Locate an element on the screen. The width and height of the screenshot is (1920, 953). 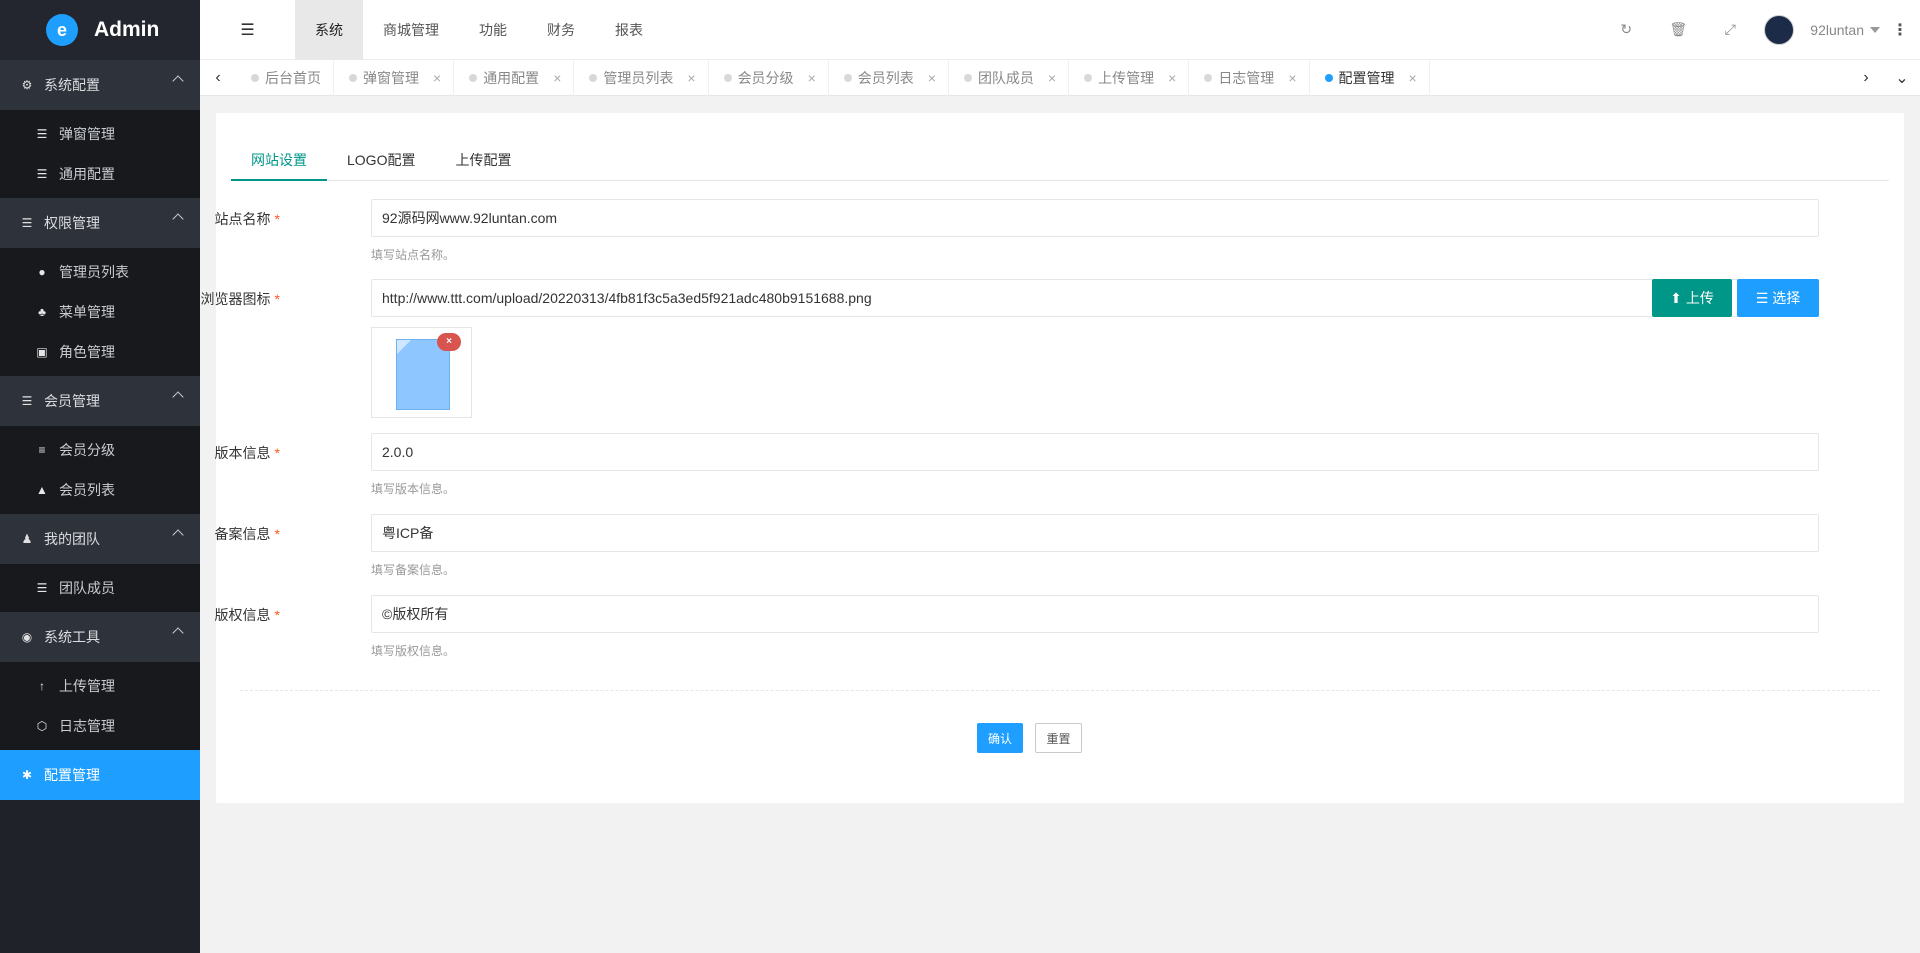
copyright-input: ©版权所有 is located at coordinates (1095, 614).